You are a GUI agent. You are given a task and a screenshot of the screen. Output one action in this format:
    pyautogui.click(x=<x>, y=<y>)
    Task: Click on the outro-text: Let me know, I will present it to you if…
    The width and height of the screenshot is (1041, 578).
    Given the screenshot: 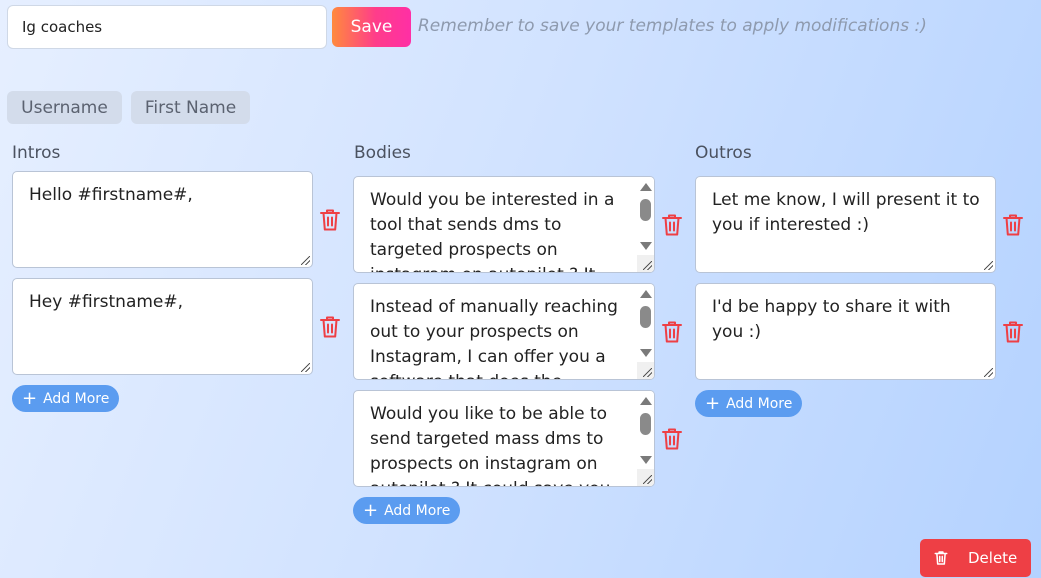 What is the action you would take?
    pyautogui.click(x=846, y=212)
    